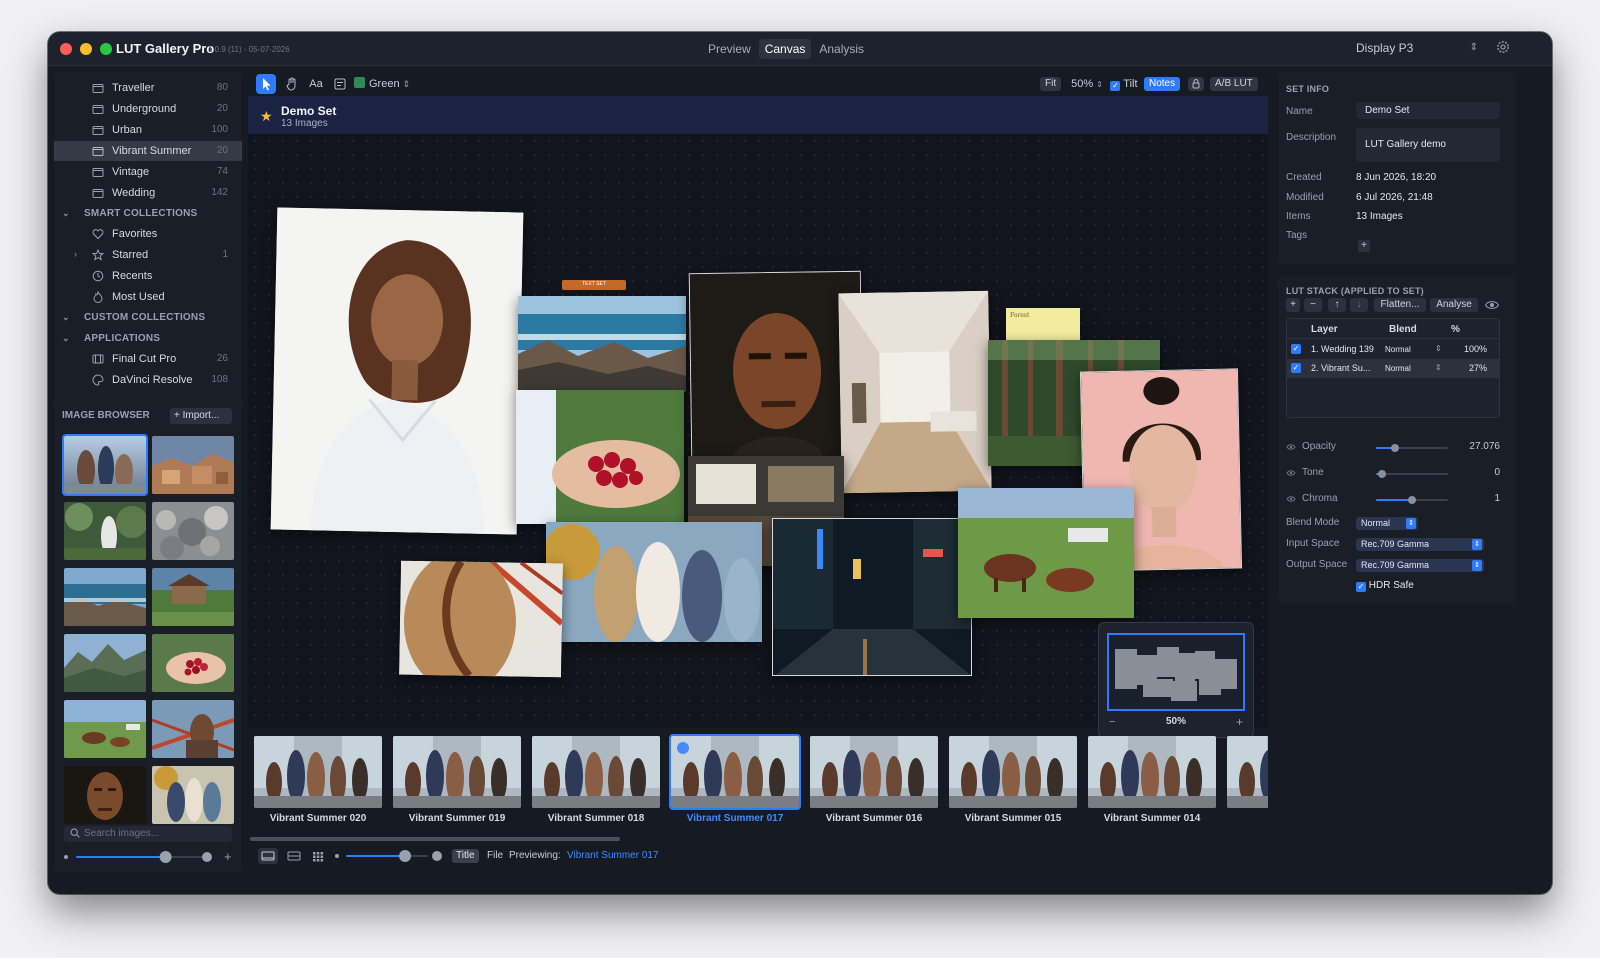 Image resolution: width=1600 pixels, height=958 pixels. Describe the element at coordinates (1428, 110) in the screenshot. I see `name-field: Demo Set` at that location.